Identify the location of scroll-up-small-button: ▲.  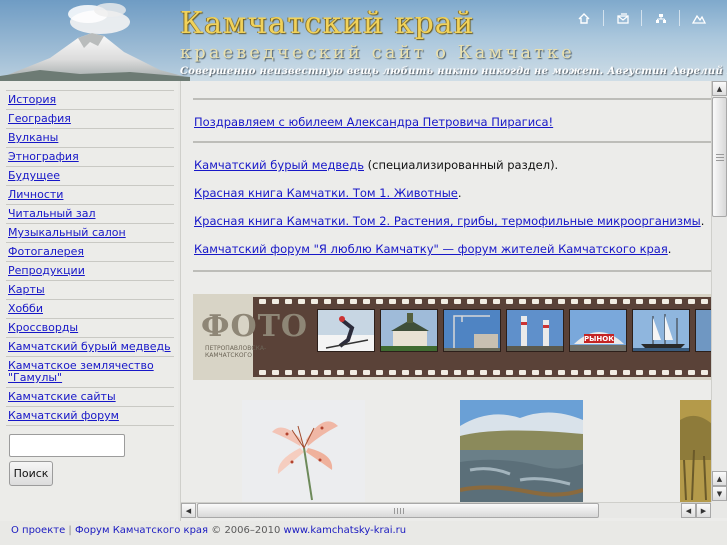
(719, 478).